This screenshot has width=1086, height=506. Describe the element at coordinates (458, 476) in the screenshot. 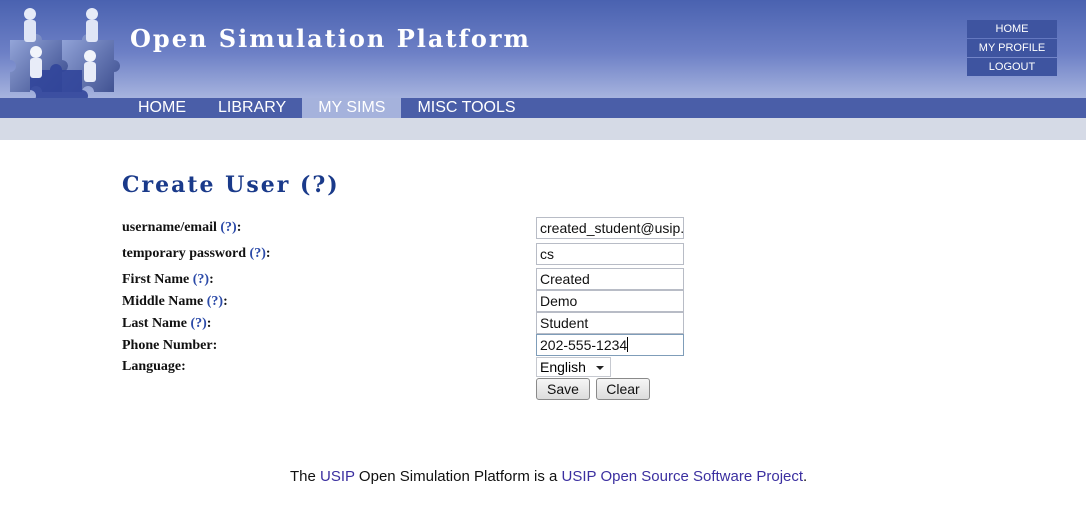

I see `footer-middle: Open Simulation Platform is a` at that location.